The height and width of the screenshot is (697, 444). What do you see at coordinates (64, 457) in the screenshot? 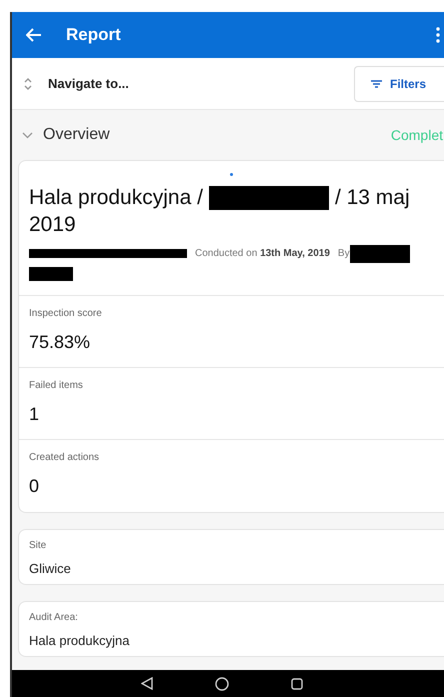
I see `stat-label: Created actions` at bounding box center [64, 457].